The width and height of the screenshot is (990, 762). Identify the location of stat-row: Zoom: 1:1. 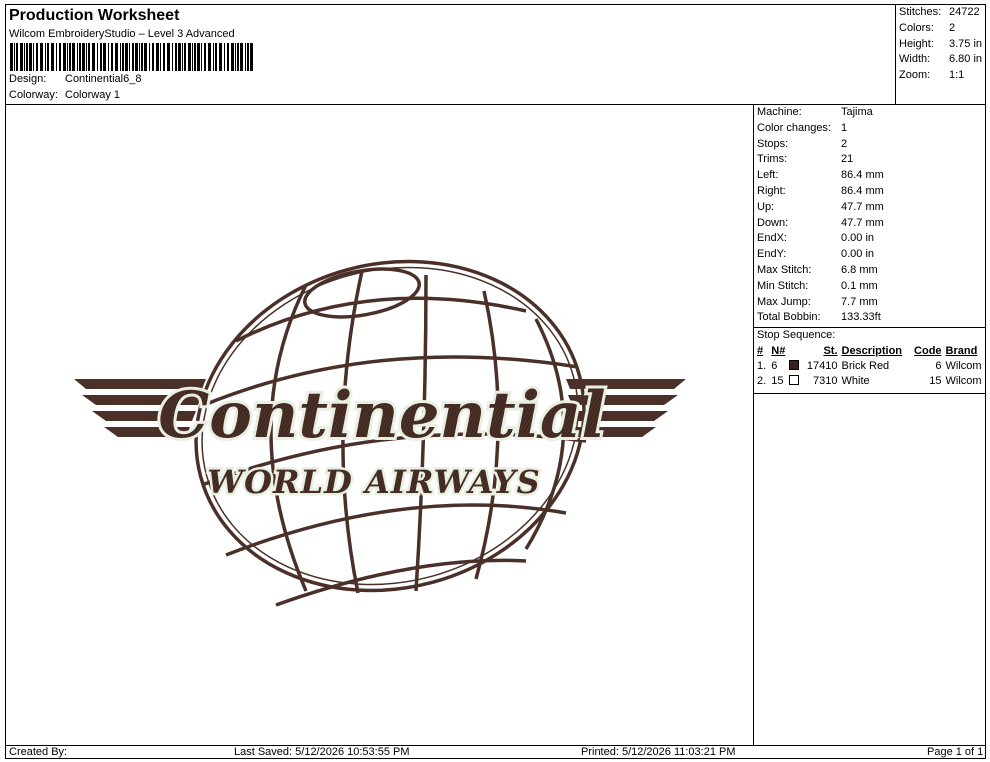
(942, 76).